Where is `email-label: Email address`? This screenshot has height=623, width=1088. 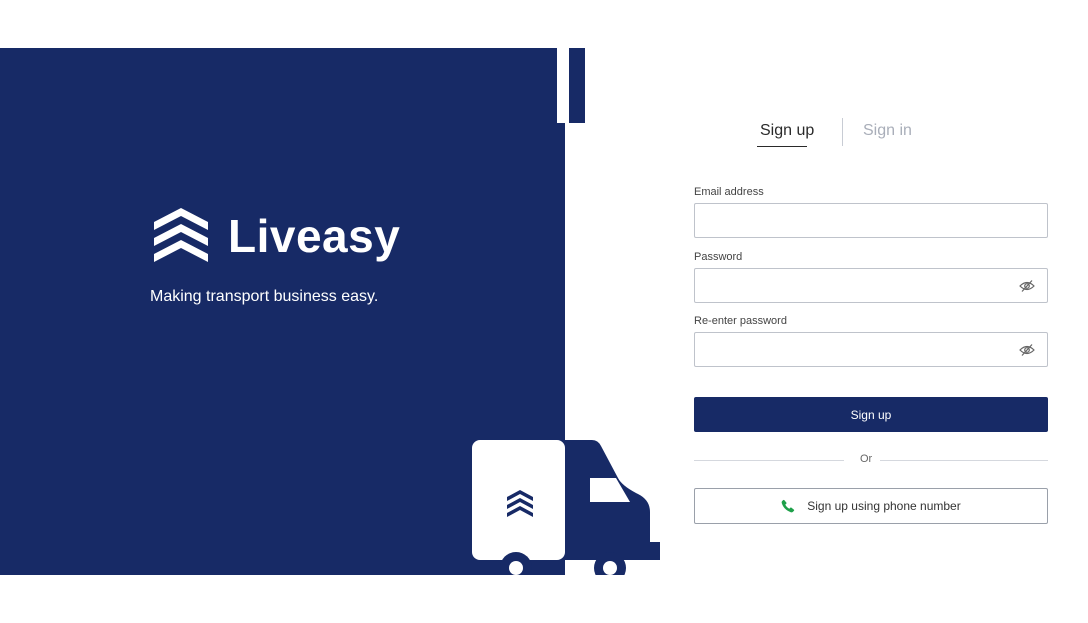
email-label: Email address is located at coordinates (729, 192).